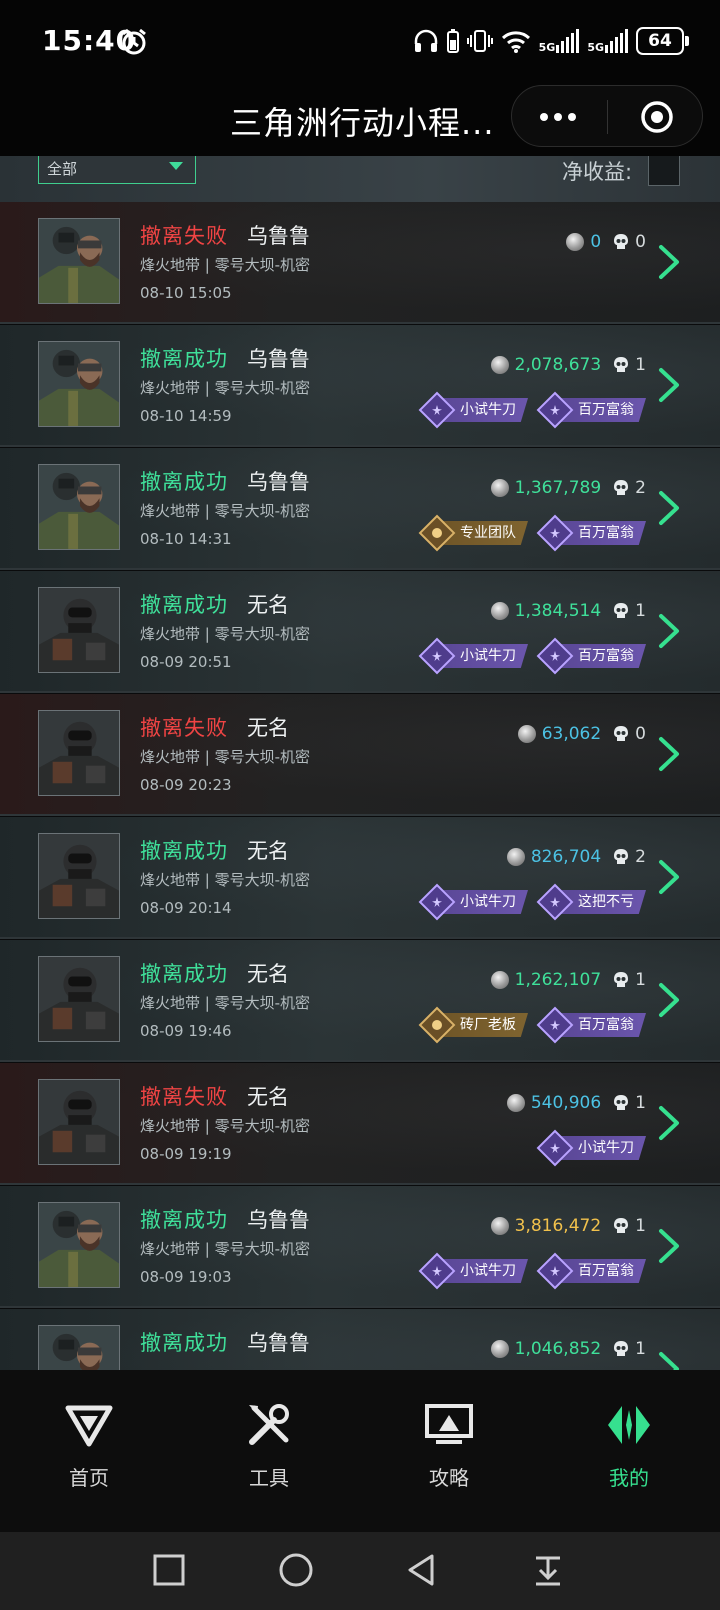 Image resolution: width=720 pixels, height=1610 pixels. I want to click on loot-summary: 1,367,789 2, so click(568, 488).